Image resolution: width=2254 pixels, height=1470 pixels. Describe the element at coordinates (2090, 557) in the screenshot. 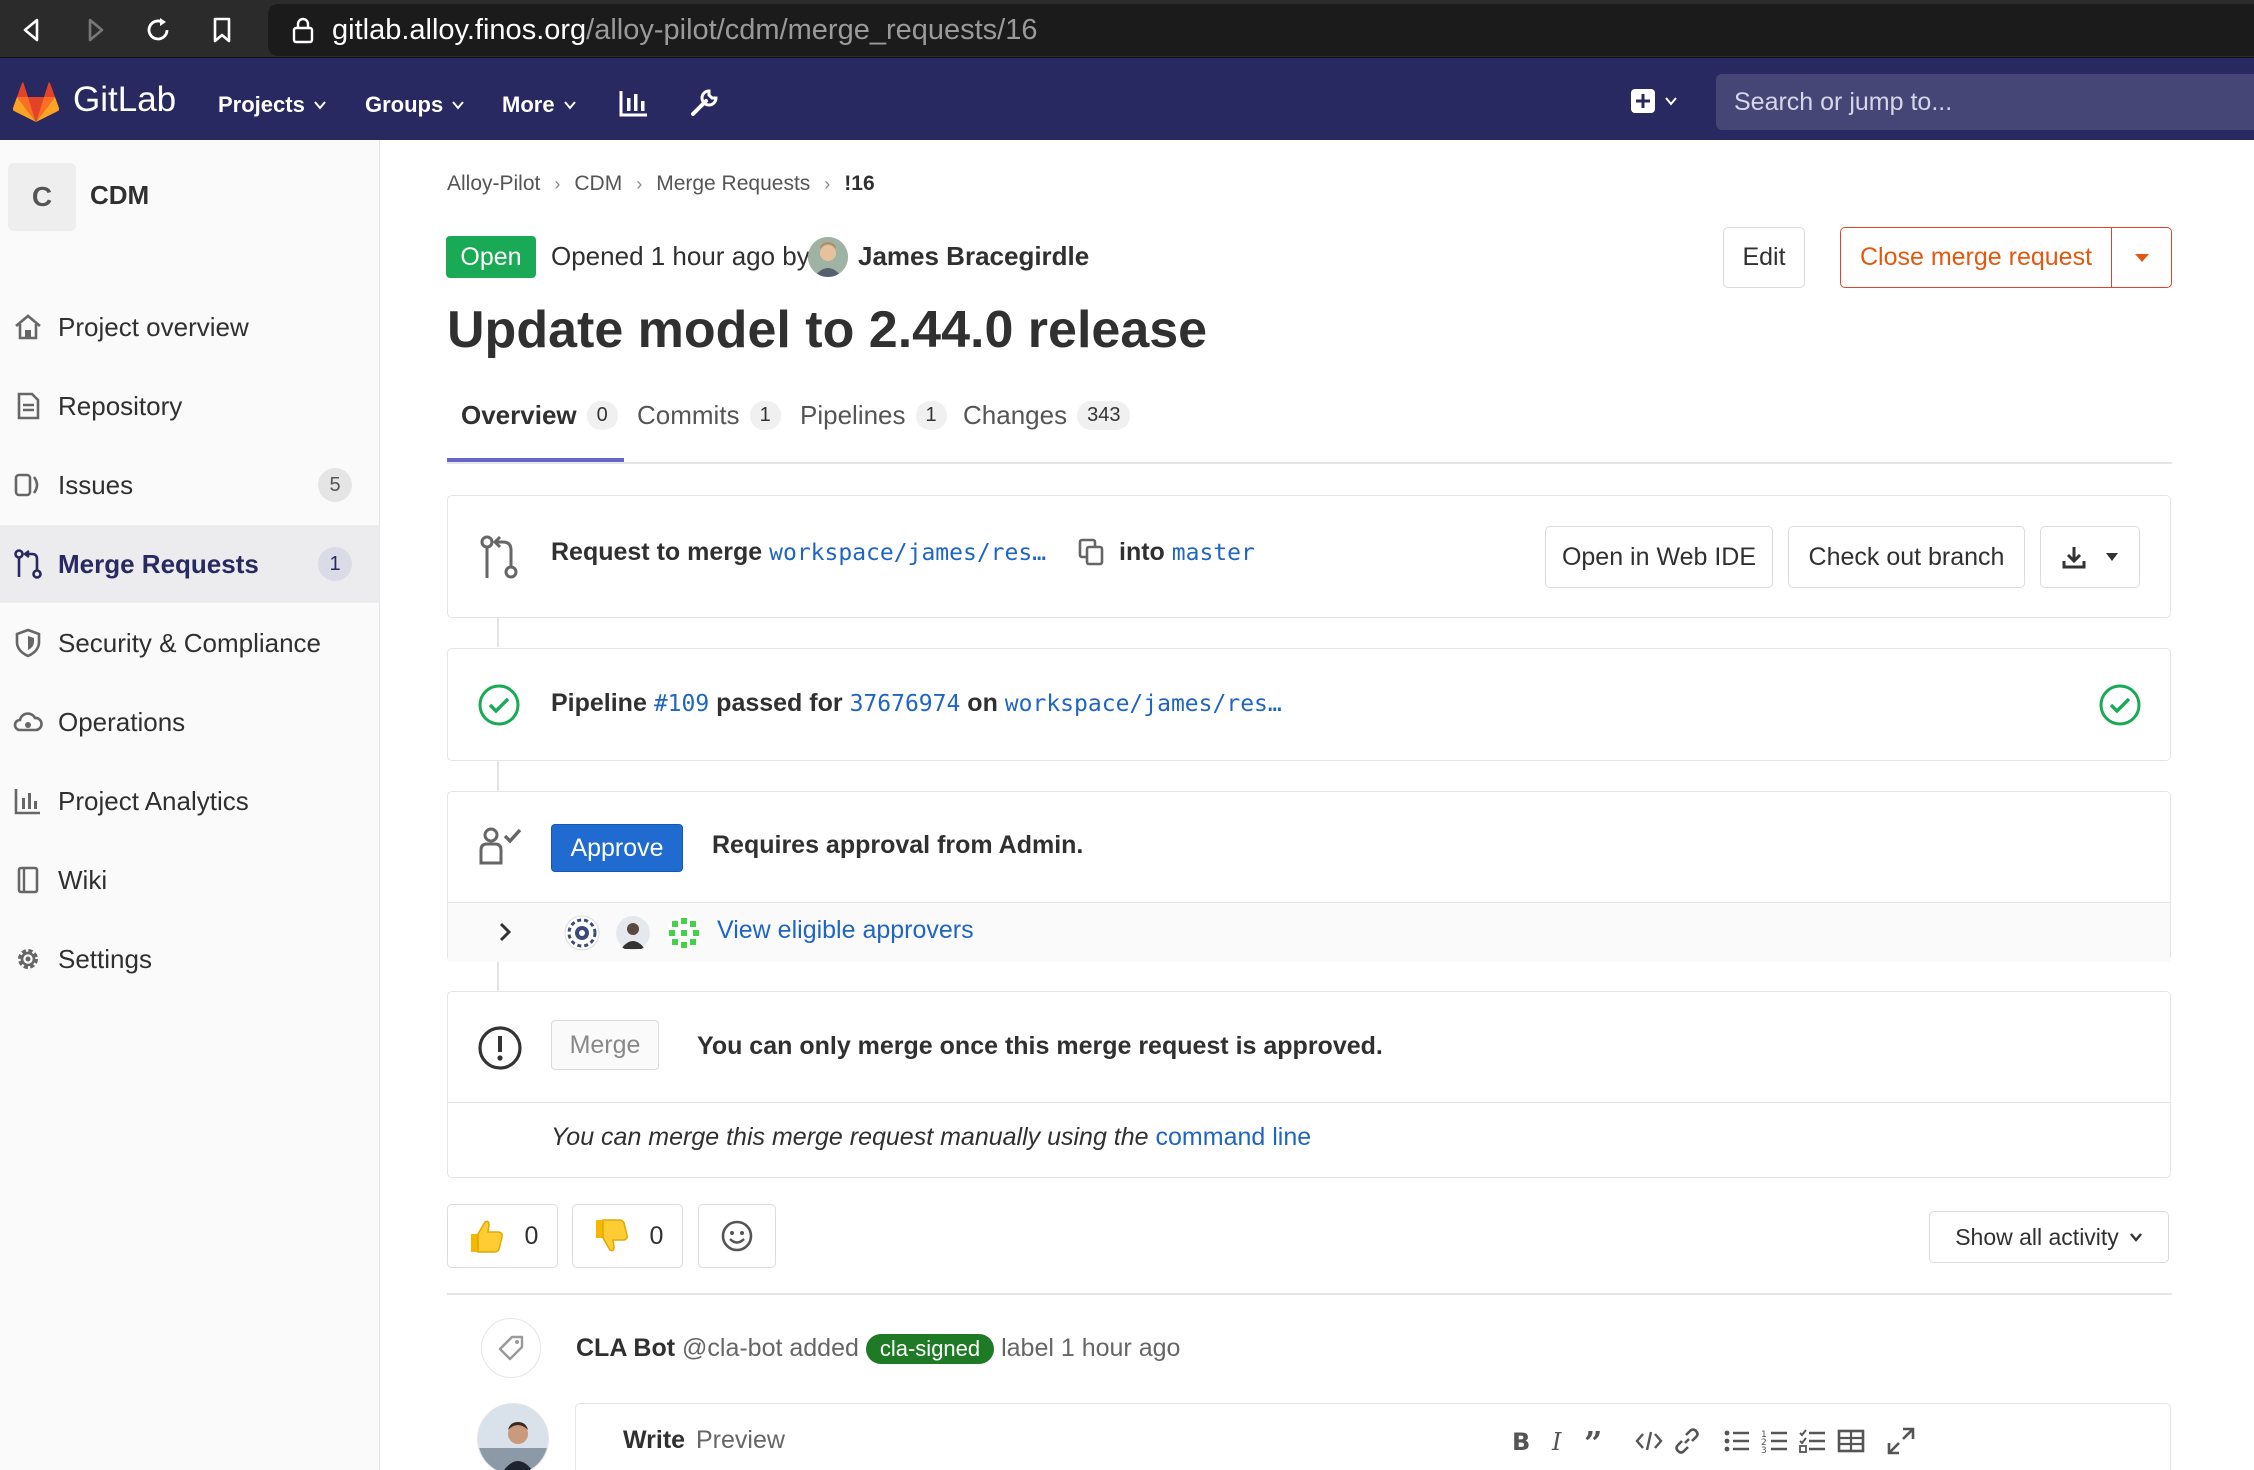

I see `download-dropdown` at that location.